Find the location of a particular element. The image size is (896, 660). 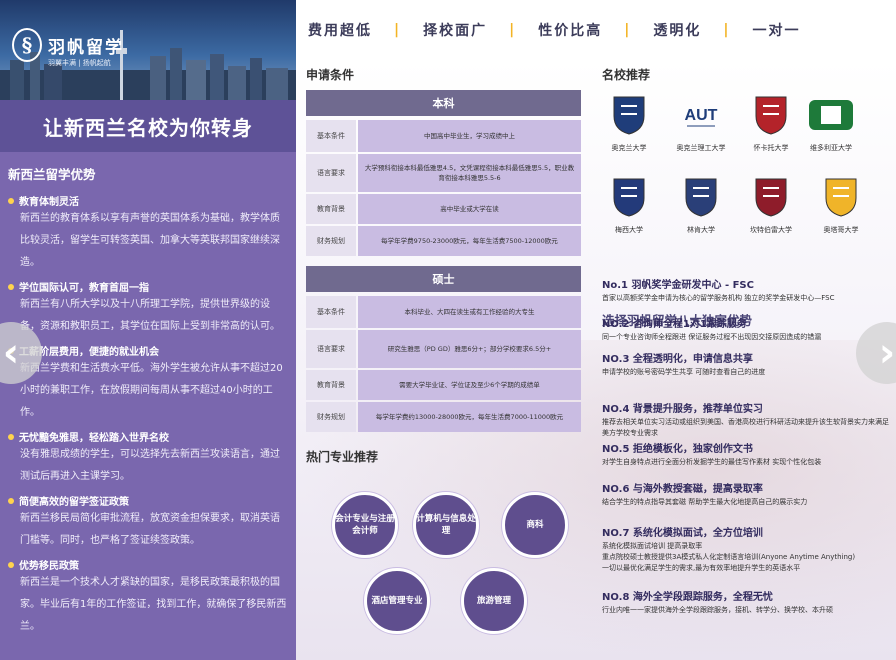

row-value: 本科毕业、大四在读生或有工作经验的大专生 is located at coordinates (469, 312).